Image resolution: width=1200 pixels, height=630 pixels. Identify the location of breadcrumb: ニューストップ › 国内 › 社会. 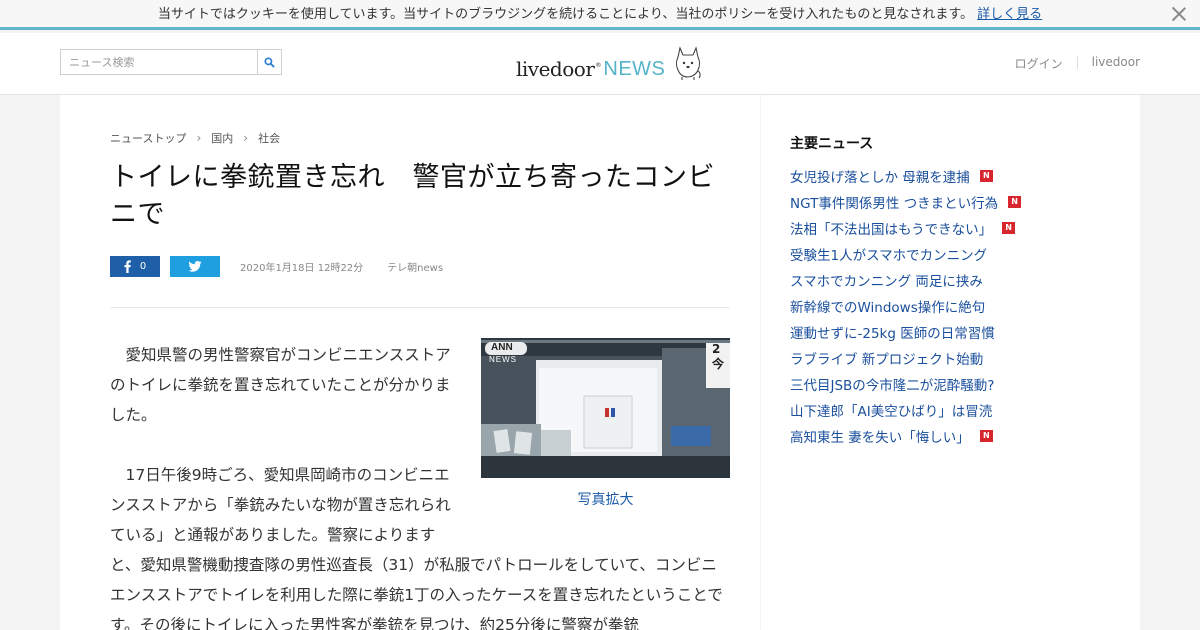
(195, 138).